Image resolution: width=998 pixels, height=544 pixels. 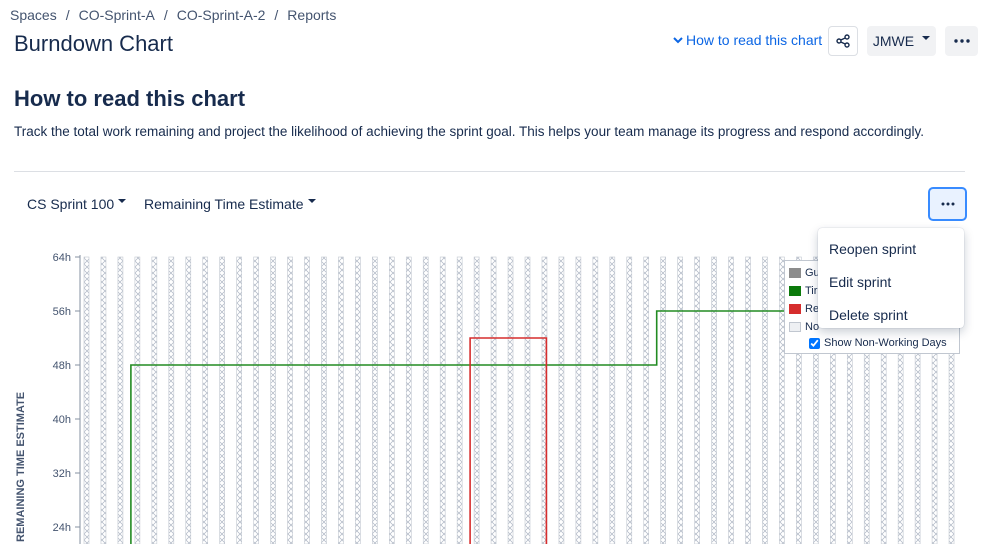 What do you see at coordinates (804, 327) in the screenshot?
I see `legend-item-non-working: No` at bounding box center [804, 327].